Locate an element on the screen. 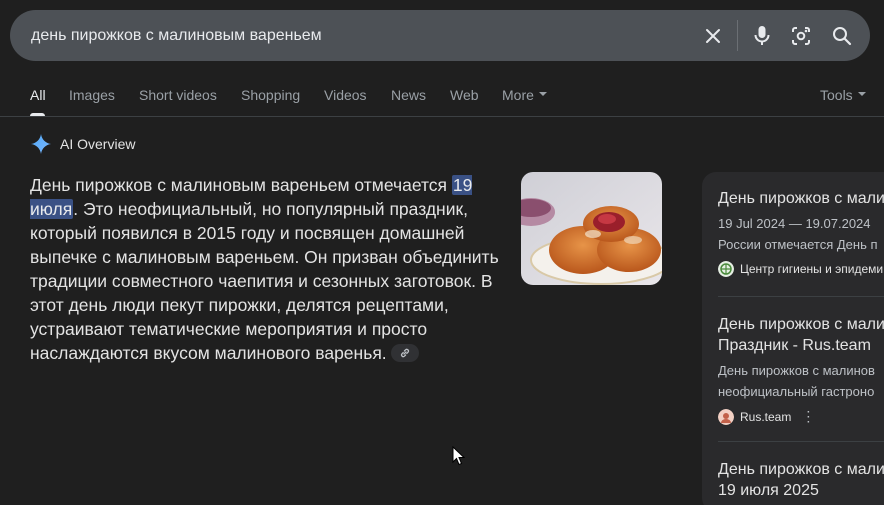 This screenshot has height=505, width=884. active-tab-indicator is located at coordinates (37, 114).